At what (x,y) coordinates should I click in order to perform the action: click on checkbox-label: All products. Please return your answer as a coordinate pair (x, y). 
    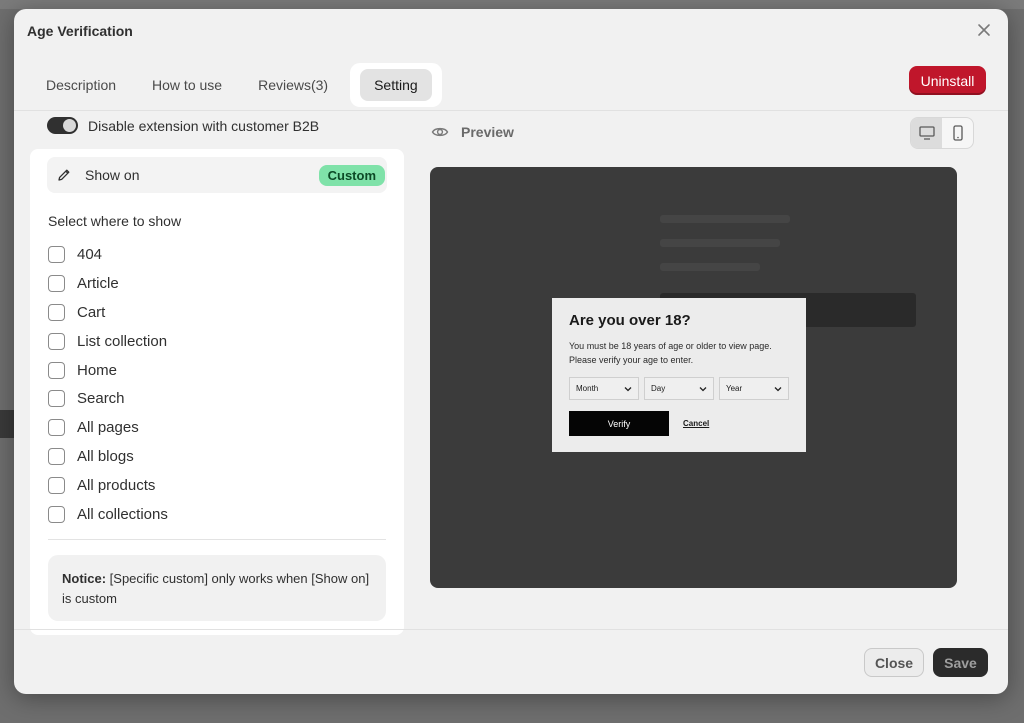
    Looking at the image, I should click on (116, 486).